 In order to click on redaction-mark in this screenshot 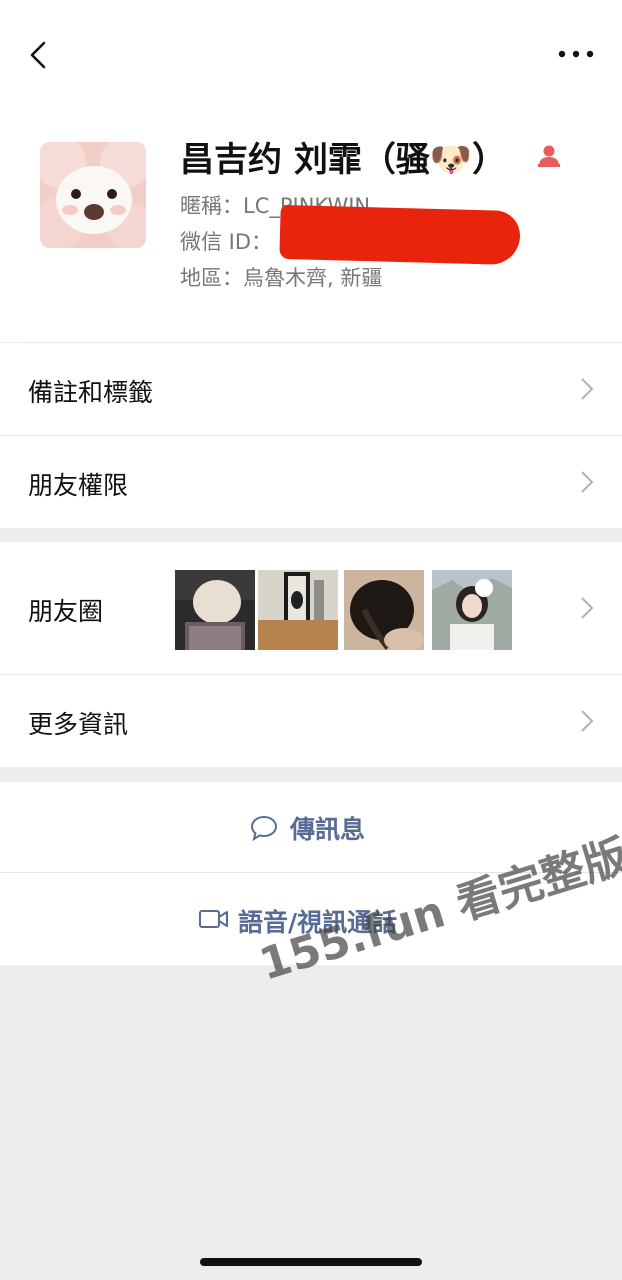, I will do `click(400, 235)`.